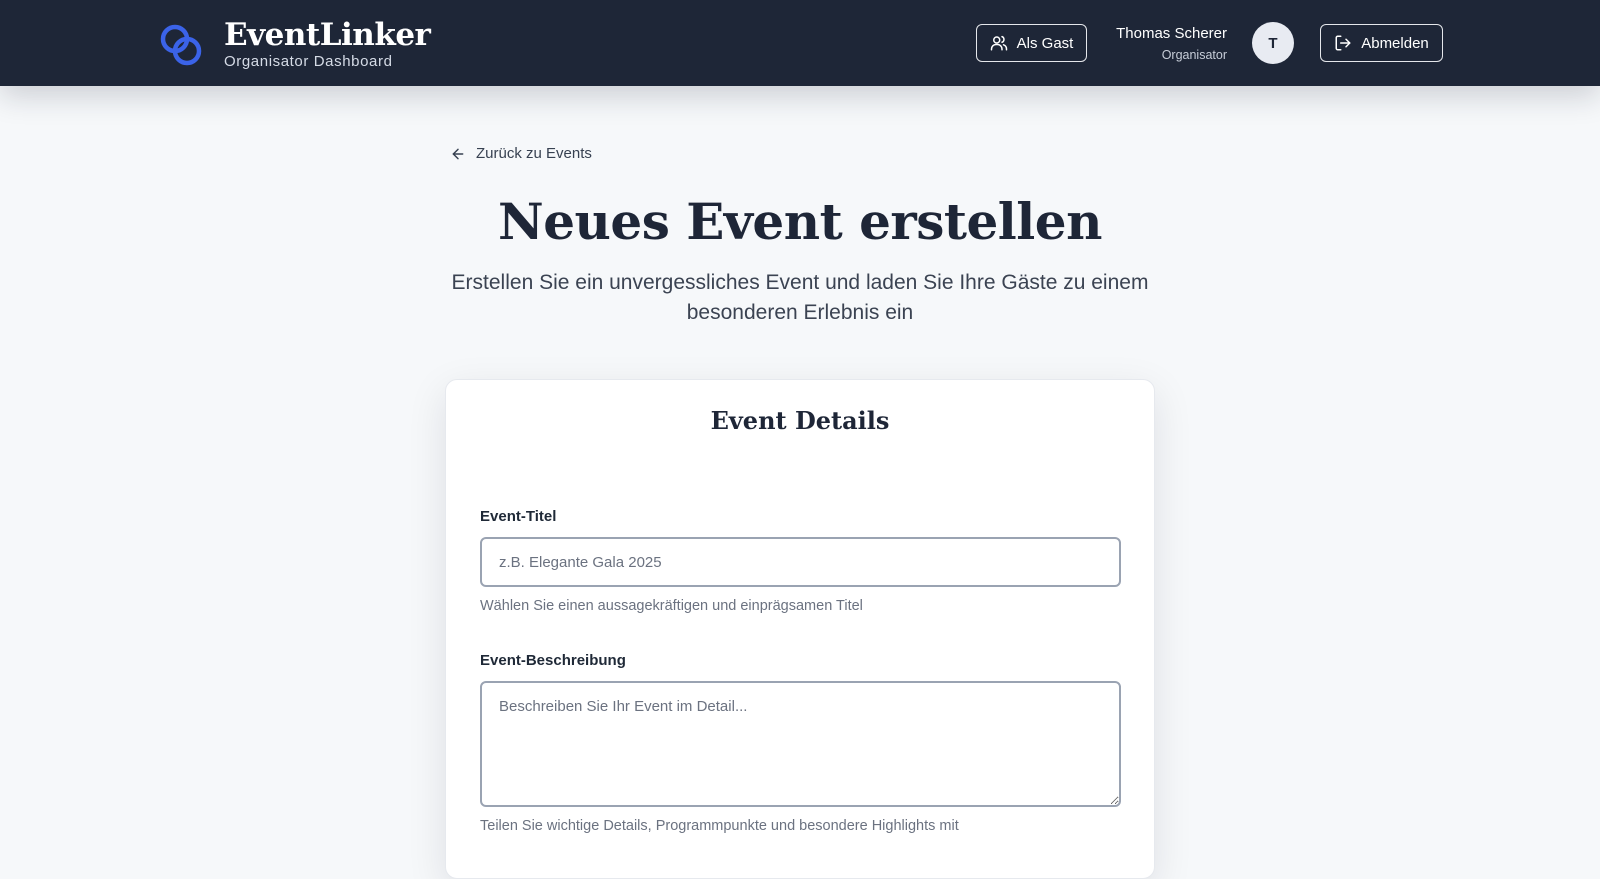  What do you see at coordinates (800, 420) in the screenshot?
I see `card-title: Event Details` at bounding box center [800, 420].